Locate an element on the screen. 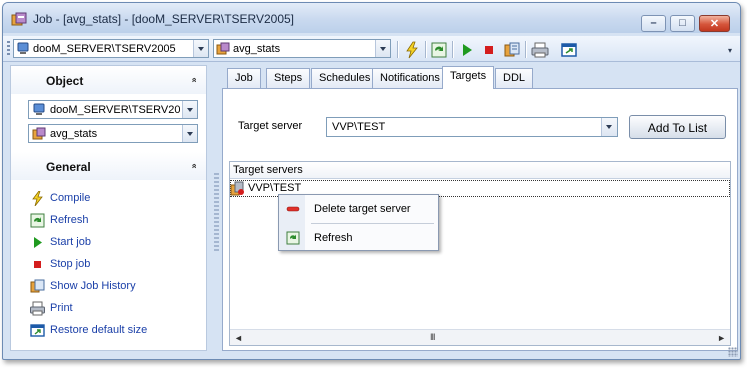  scroll-thumb: III is located at coordinates (432, 337).